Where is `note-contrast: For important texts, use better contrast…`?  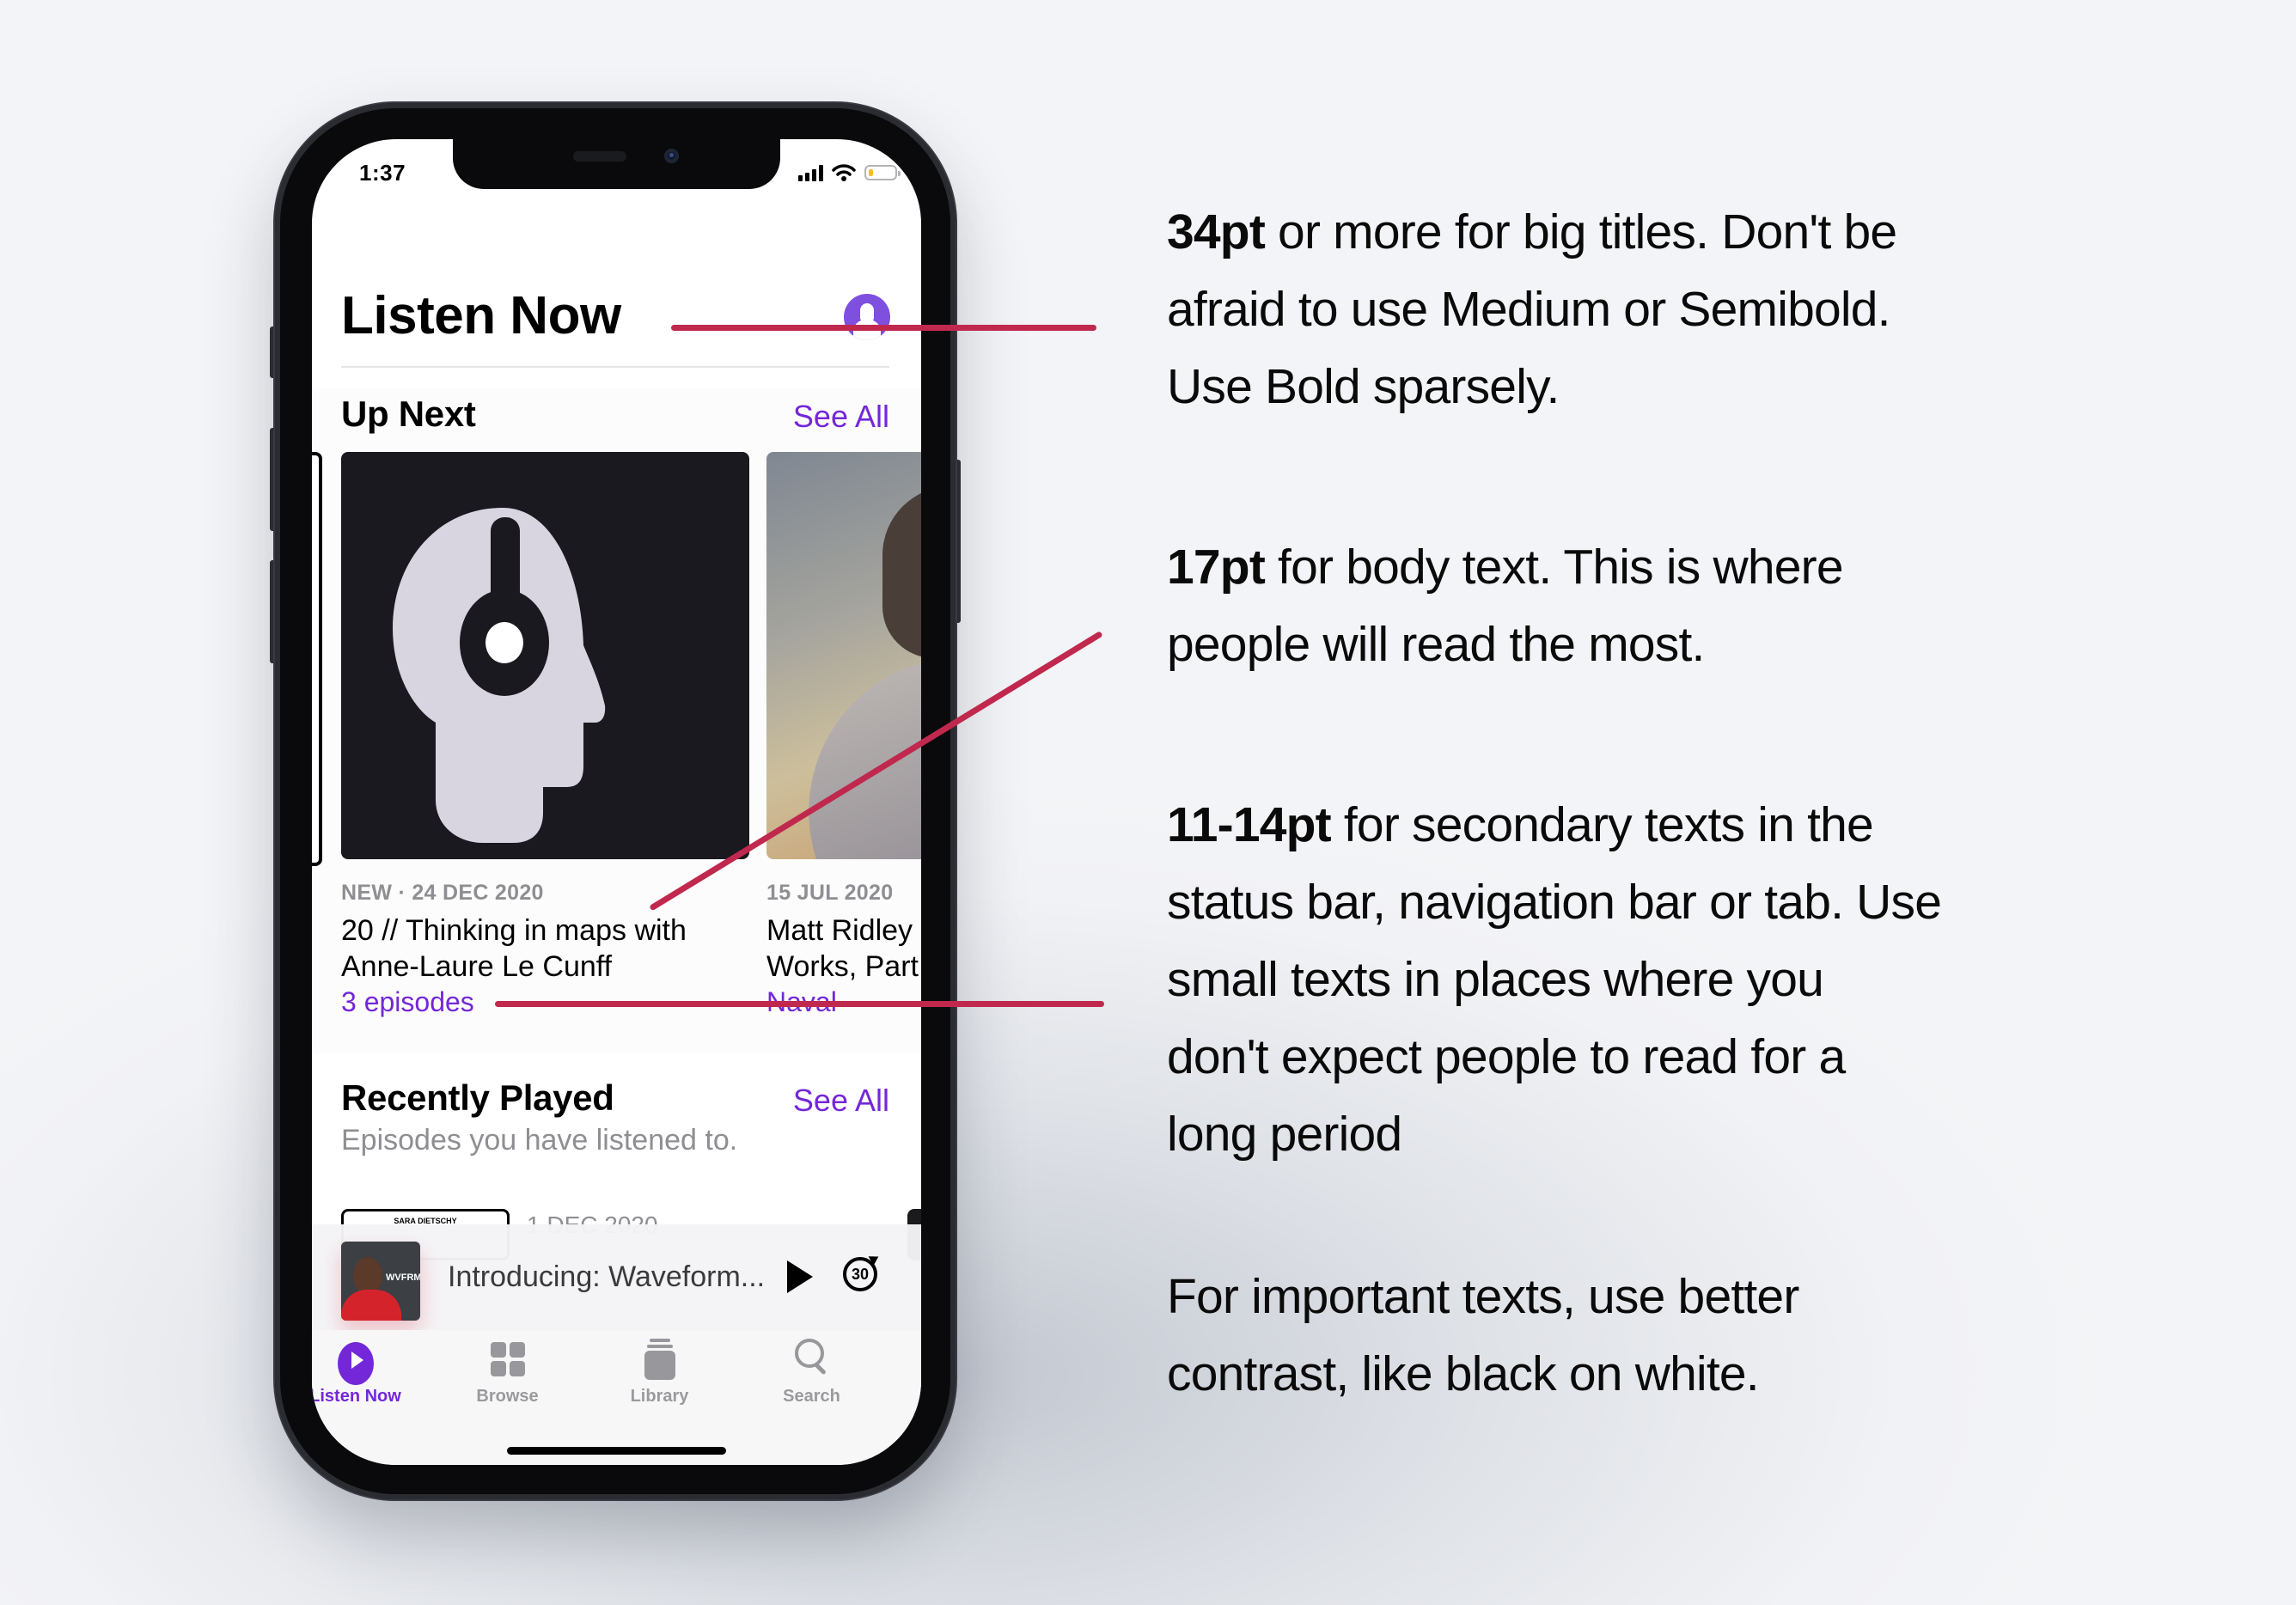
note-contrast: For important texts, use better contrast… is located at coordinates (1483, 1335).